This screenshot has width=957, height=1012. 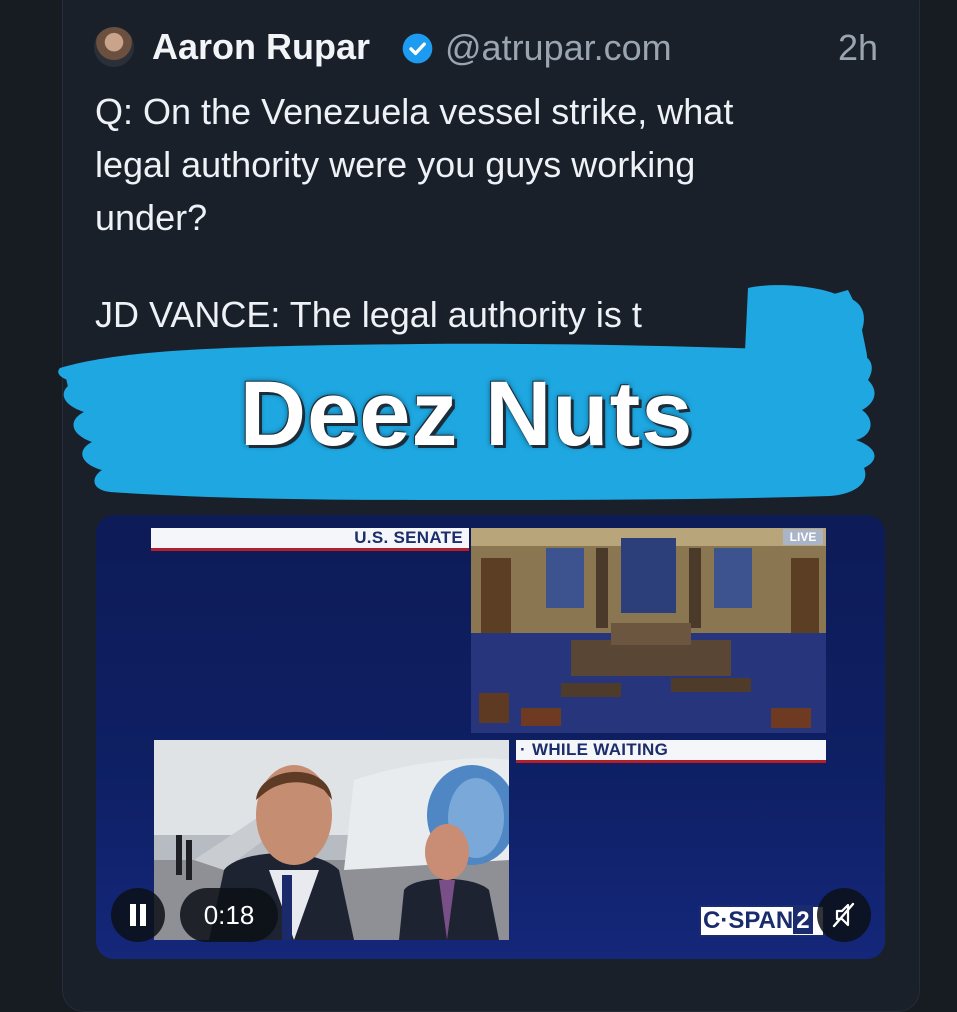 I want to click on senate-lower-third: U.S. SENATE, so click(x=310, y=539).